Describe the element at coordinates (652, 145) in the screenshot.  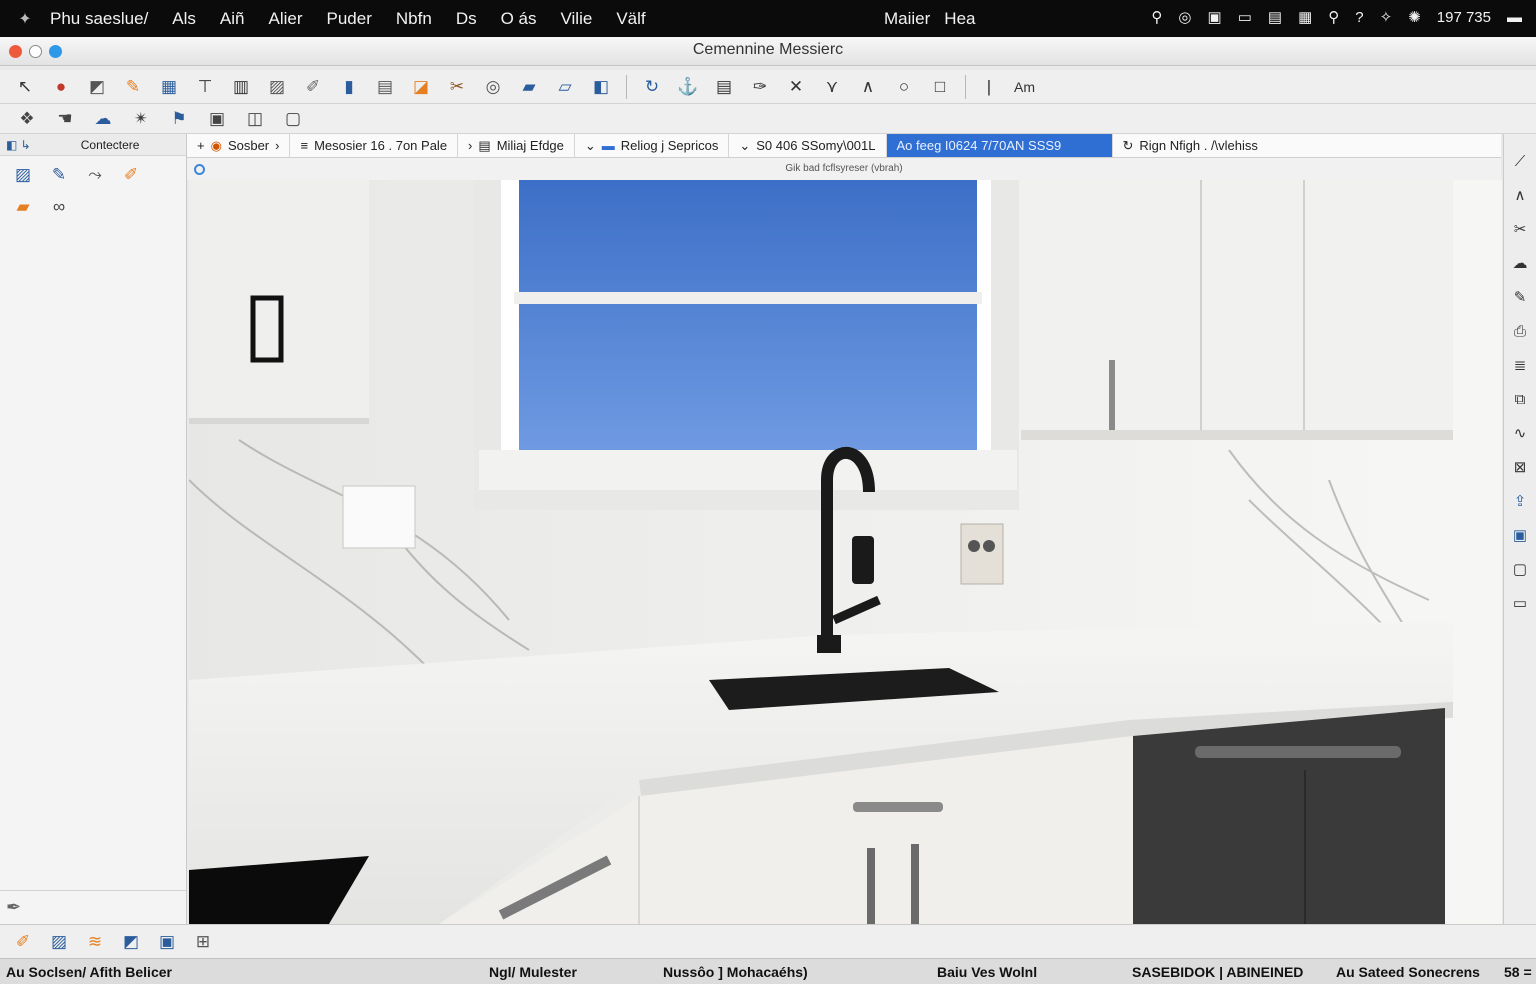
I see `tab-reliog: ⌄ ▬ Reliog j Sepricos` at that location.